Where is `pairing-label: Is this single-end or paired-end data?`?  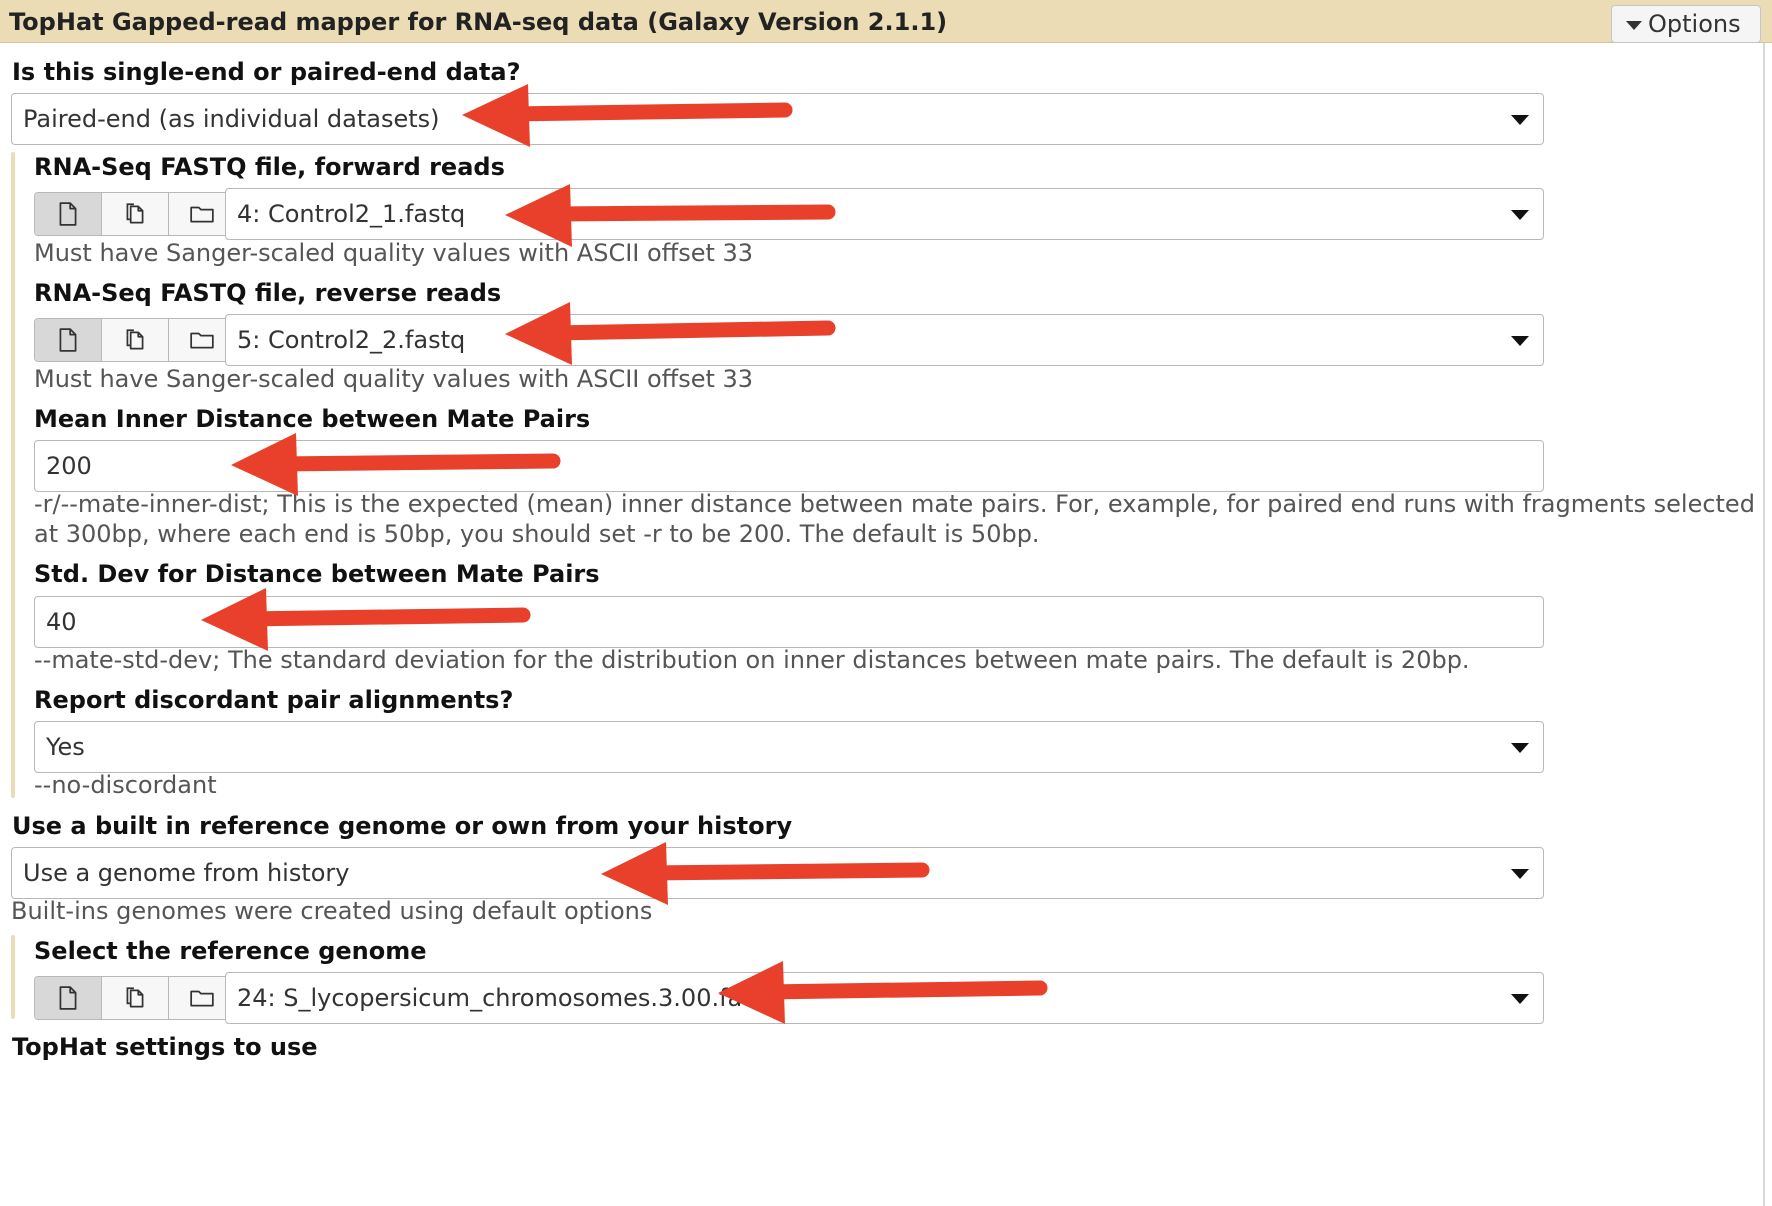 pairing-label: Is this single-end or paired-end data? is located at coordinates (266, 72).